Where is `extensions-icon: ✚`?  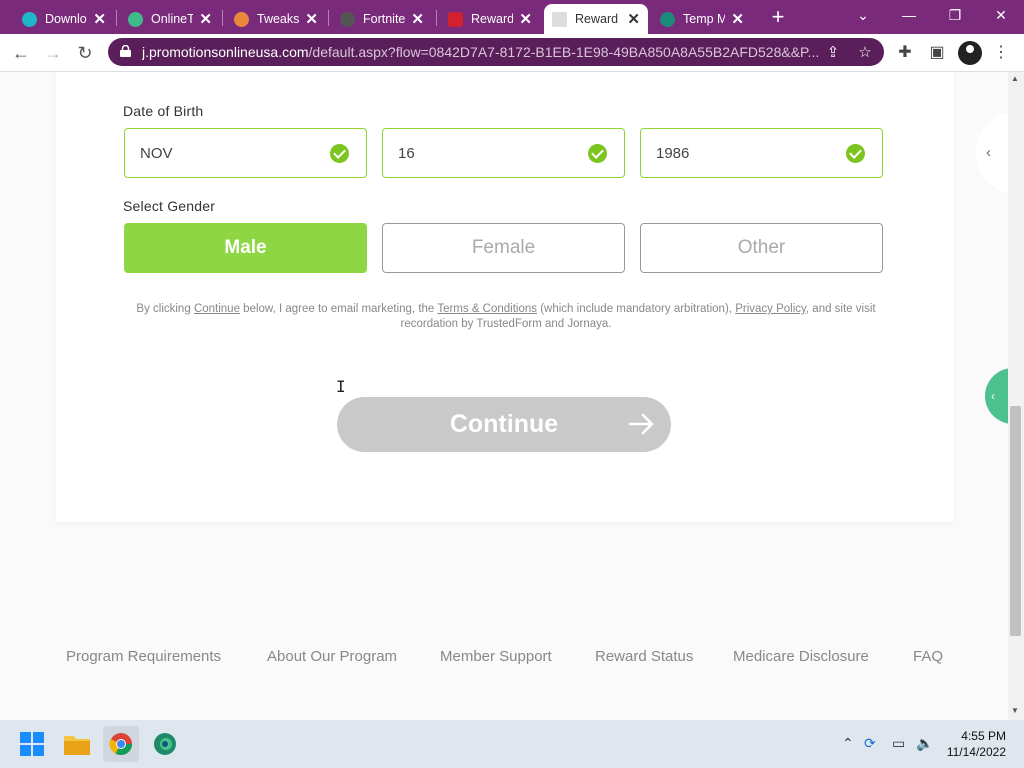 extensions-icon: ✚ is located at coordinates (905, 53).